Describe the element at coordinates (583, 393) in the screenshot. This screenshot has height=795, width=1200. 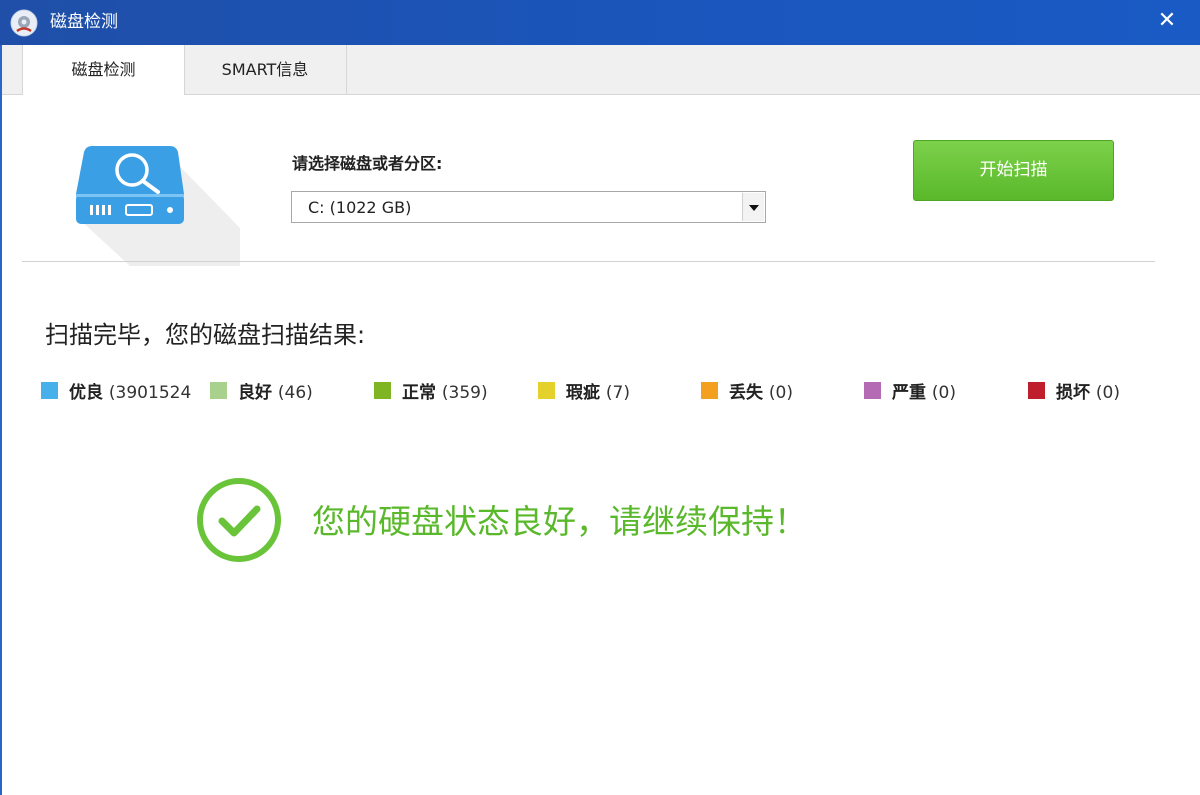
I see `legend-label: 瑕疵` at that location.